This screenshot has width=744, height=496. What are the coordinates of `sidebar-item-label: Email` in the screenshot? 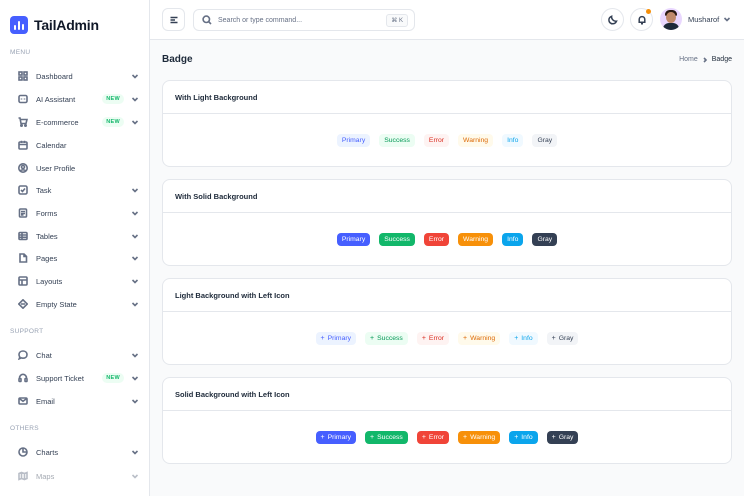 It's located at (45, 401).